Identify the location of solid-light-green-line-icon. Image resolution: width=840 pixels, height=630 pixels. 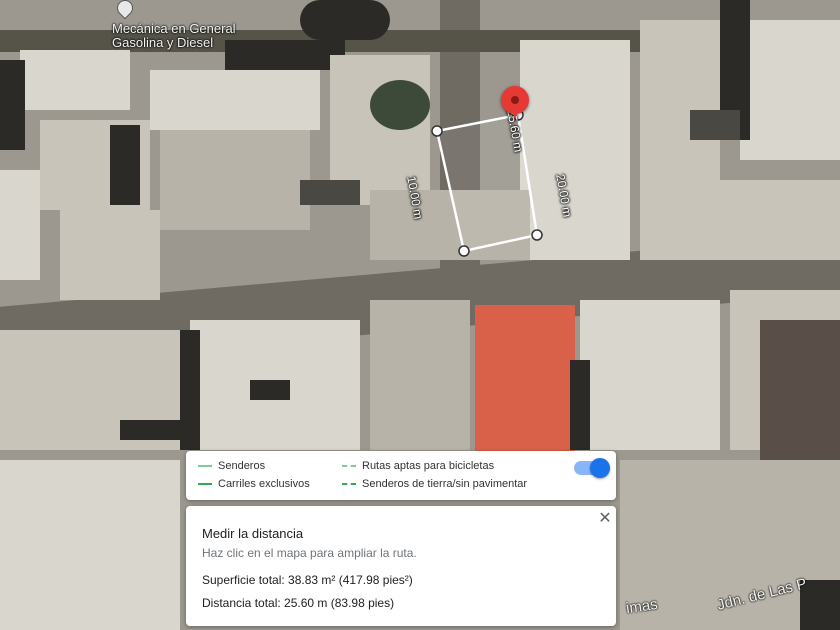
(205, 466).